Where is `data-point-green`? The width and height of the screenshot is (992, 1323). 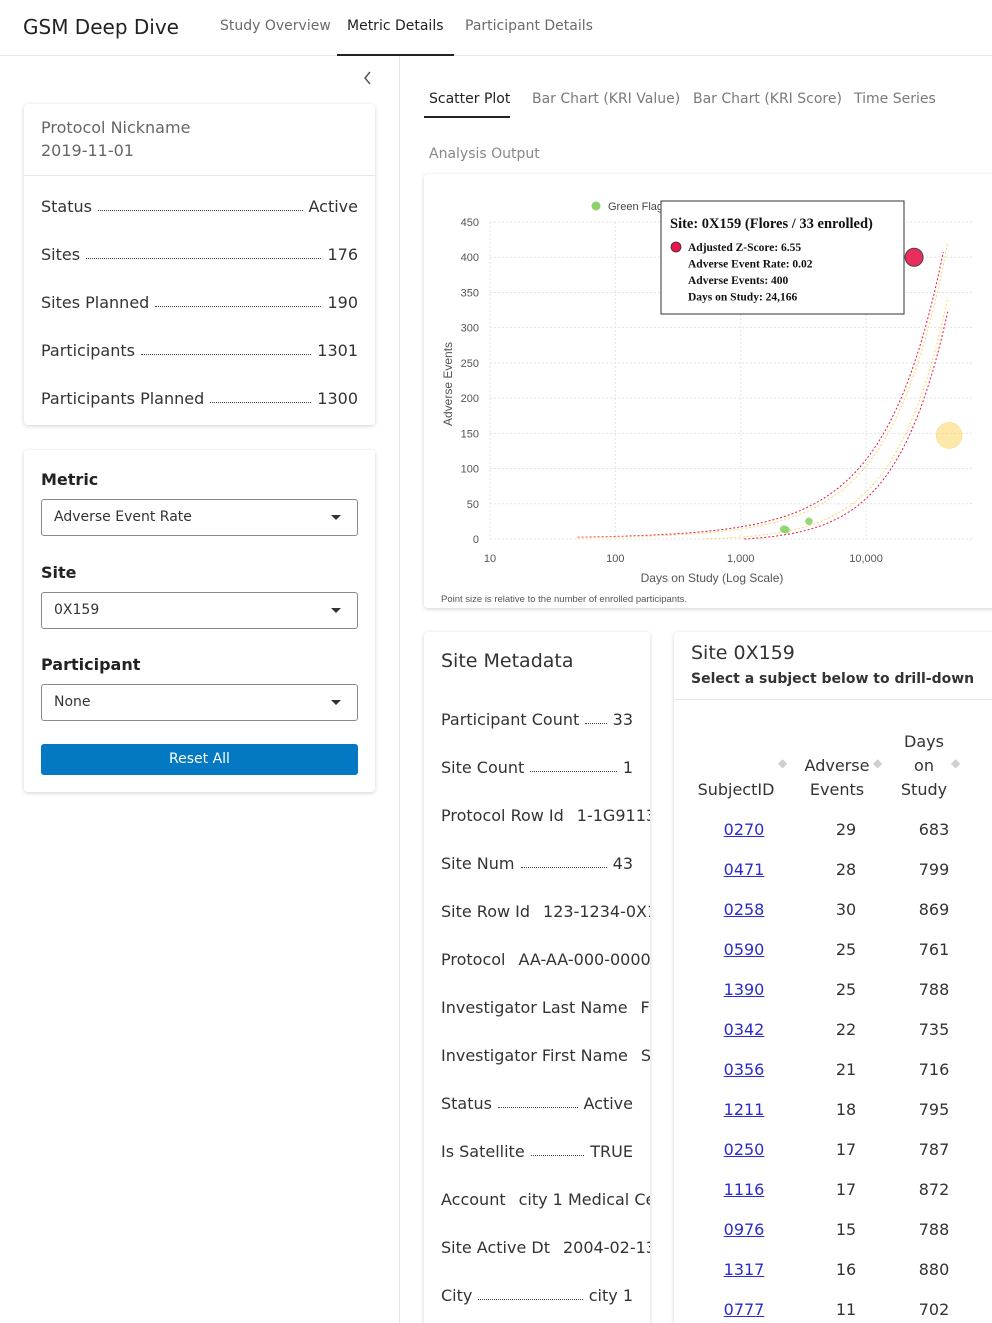 data-point-green is located at coordinates (783, 529).